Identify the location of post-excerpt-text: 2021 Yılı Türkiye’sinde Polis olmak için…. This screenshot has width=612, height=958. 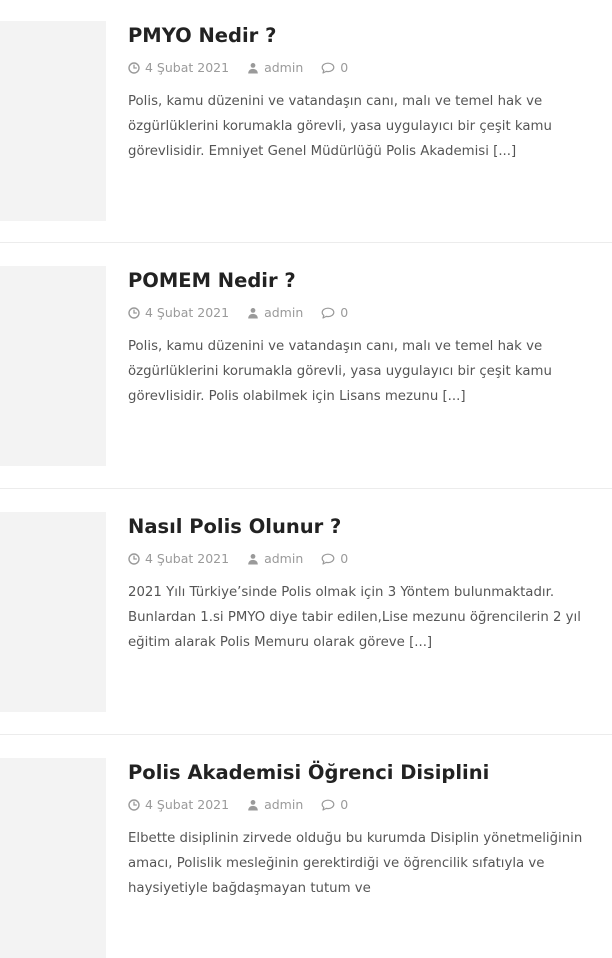
(354, 617).